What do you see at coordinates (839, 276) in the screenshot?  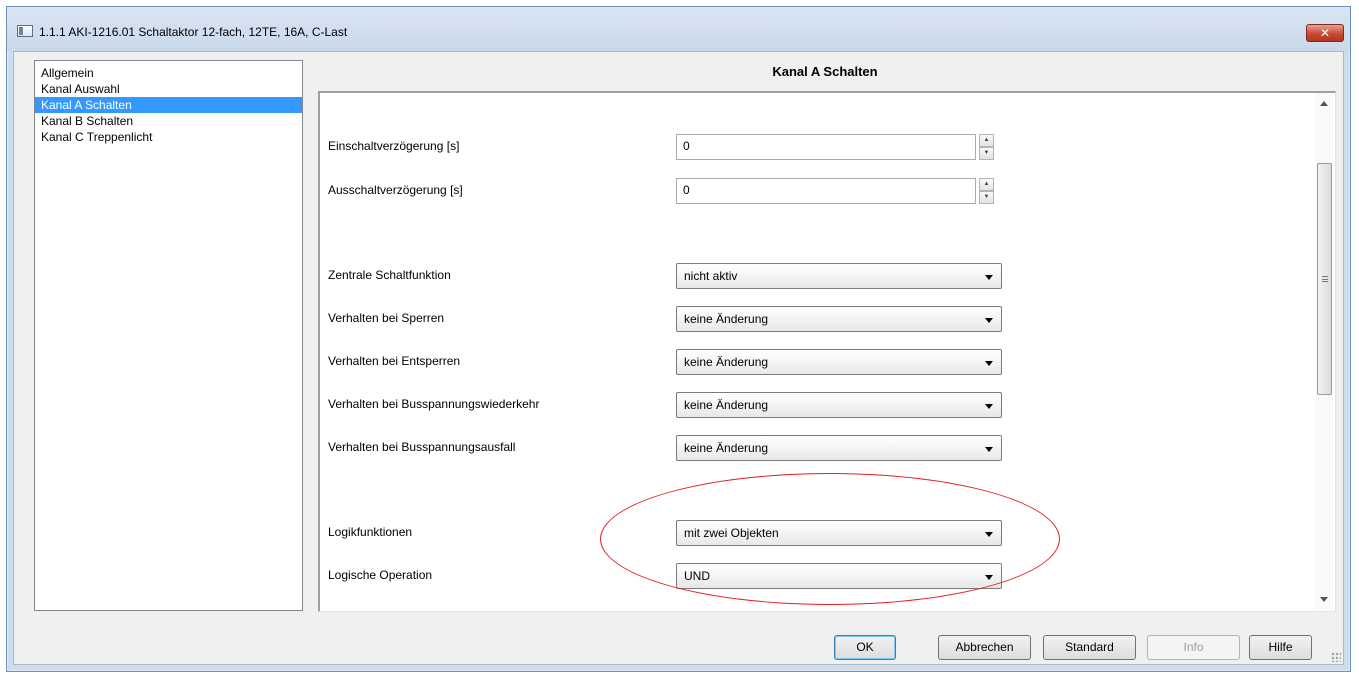 I see `zentrale-schaltfunktion-select: nicht aktiv` at bounding box center [839, 276].